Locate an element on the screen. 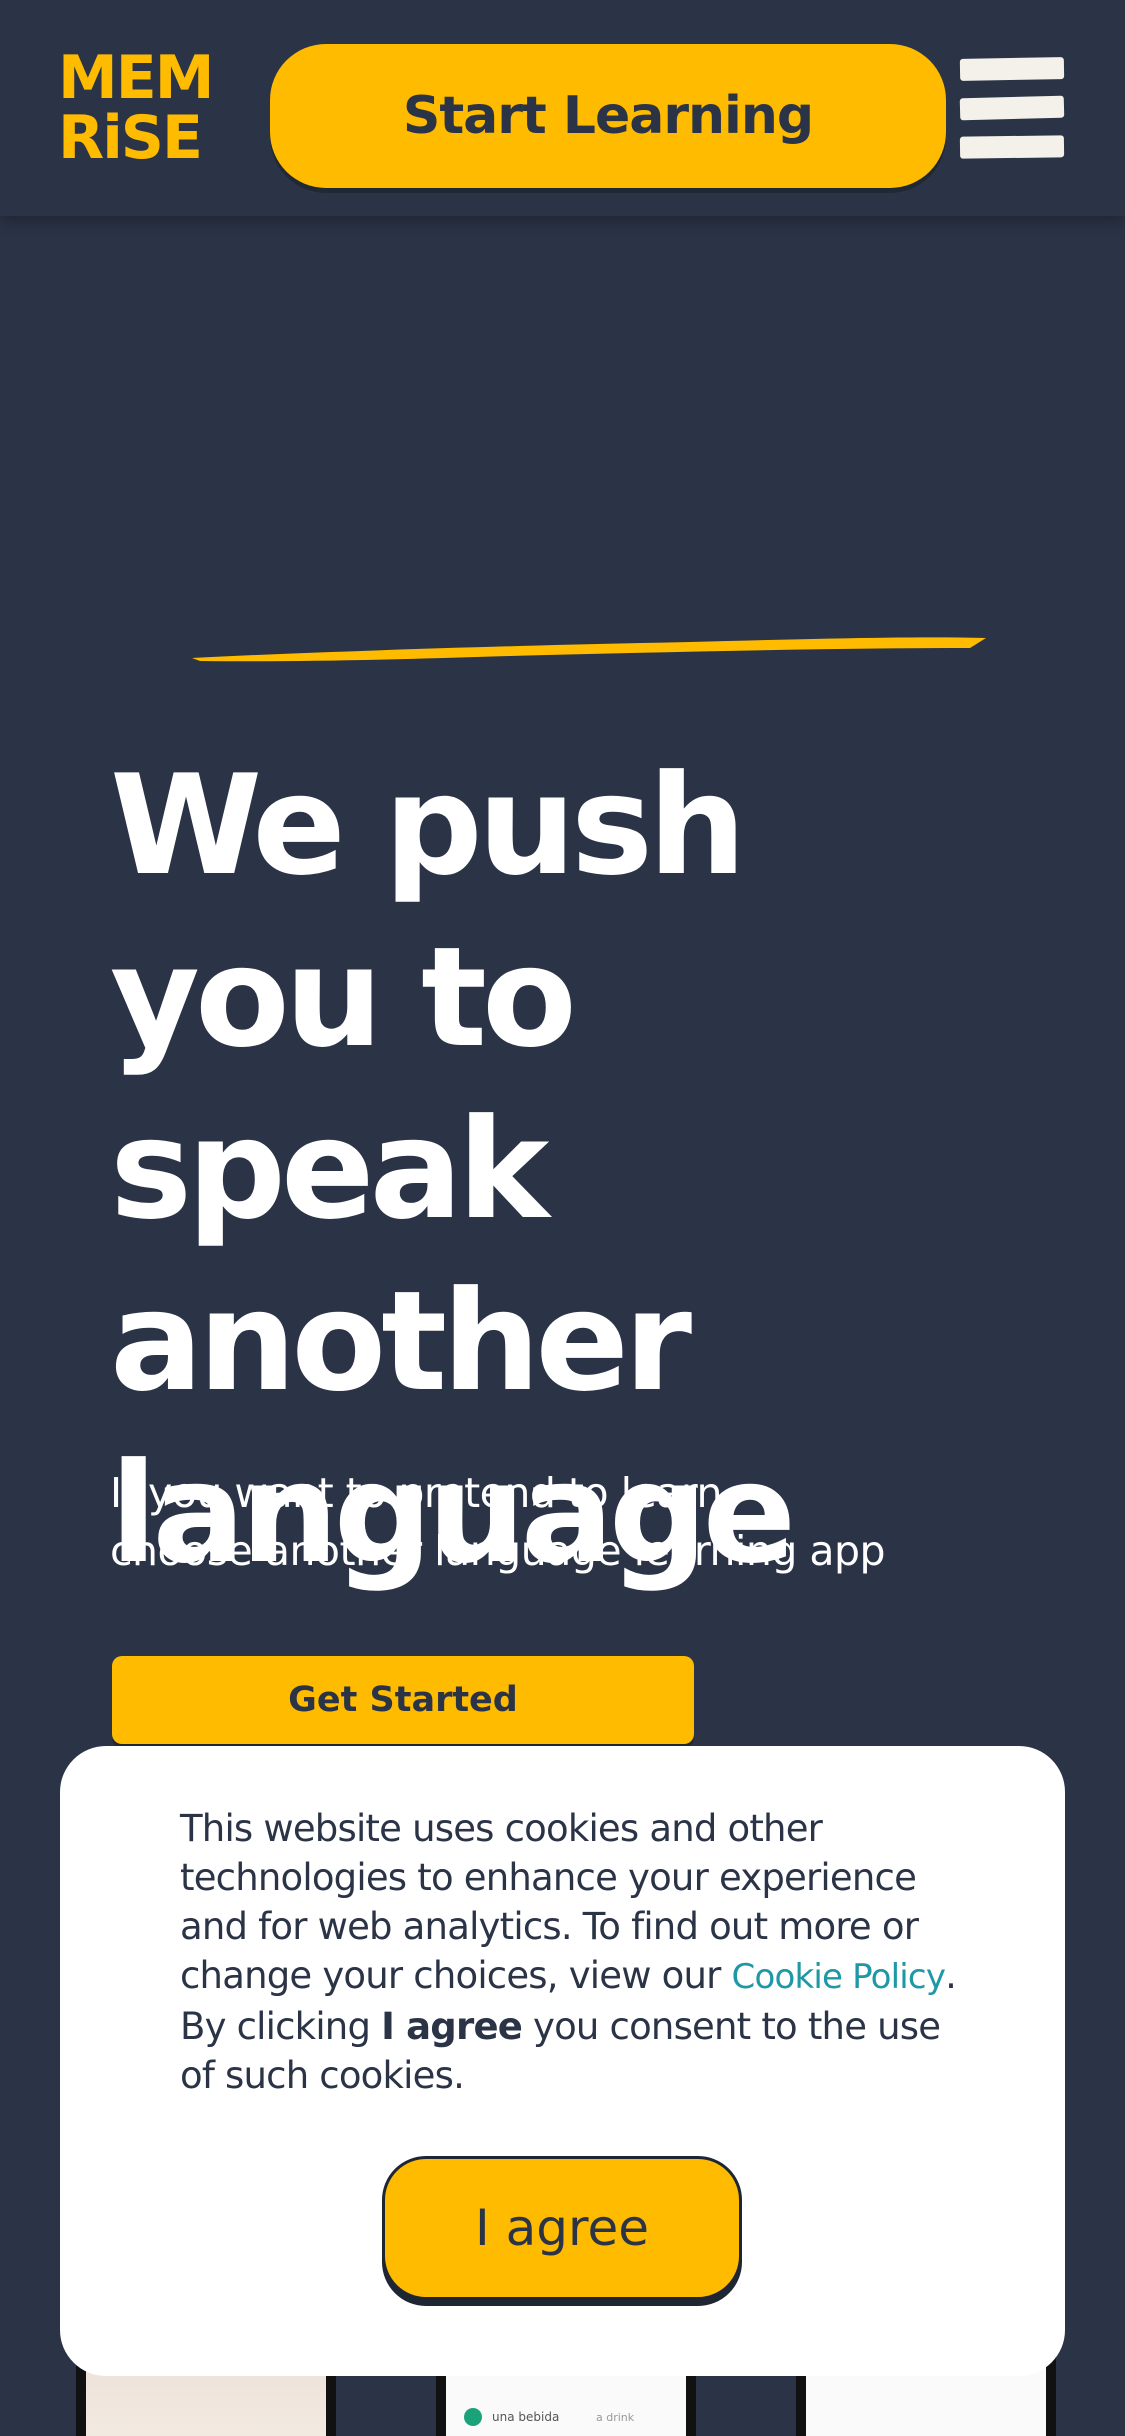  memrise-logo: MEM RiSE is located at coordinates (136, 108).